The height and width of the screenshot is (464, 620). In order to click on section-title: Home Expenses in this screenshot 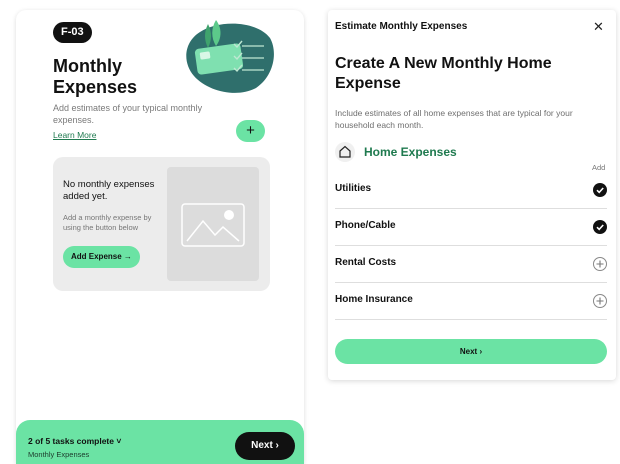, I will do `click(410, 152)`.